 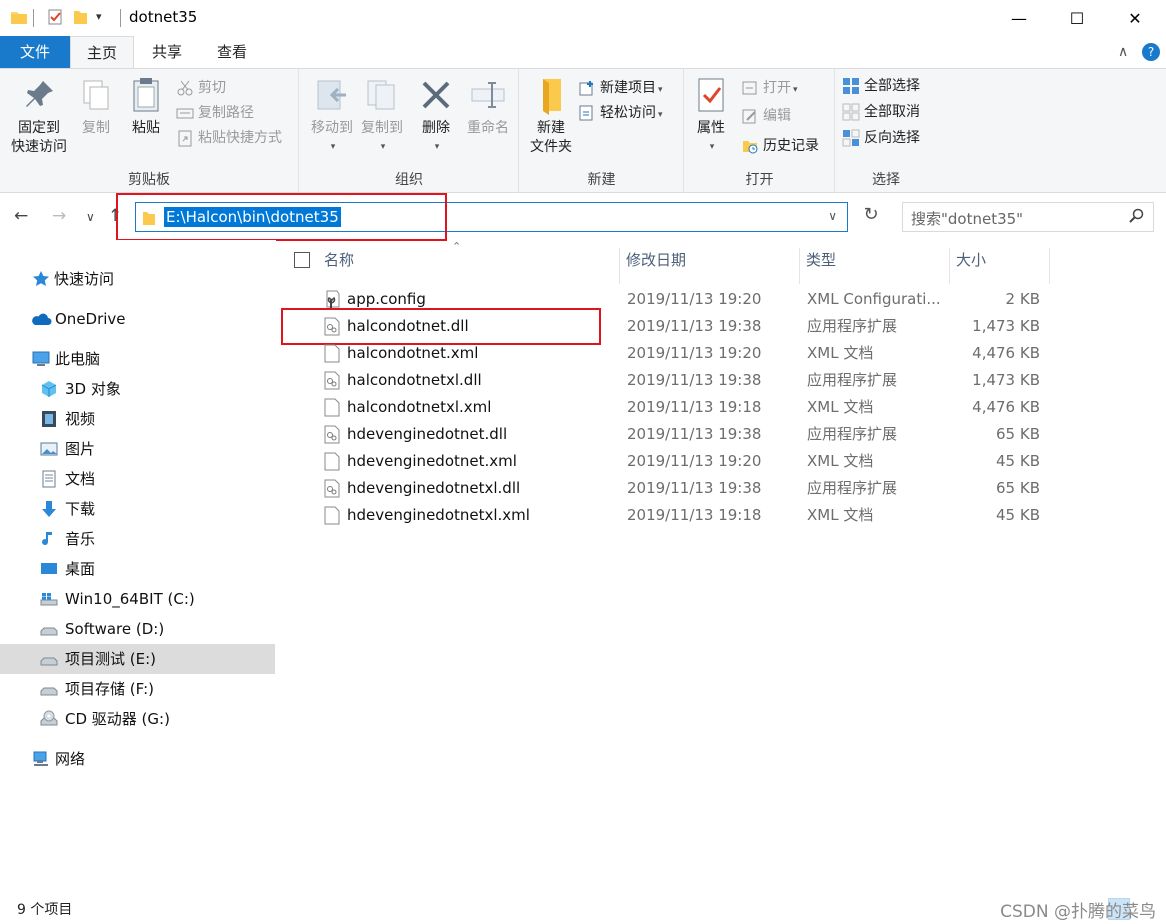 I want to click on minimize-icon: —, so click(x=1019, y=18).